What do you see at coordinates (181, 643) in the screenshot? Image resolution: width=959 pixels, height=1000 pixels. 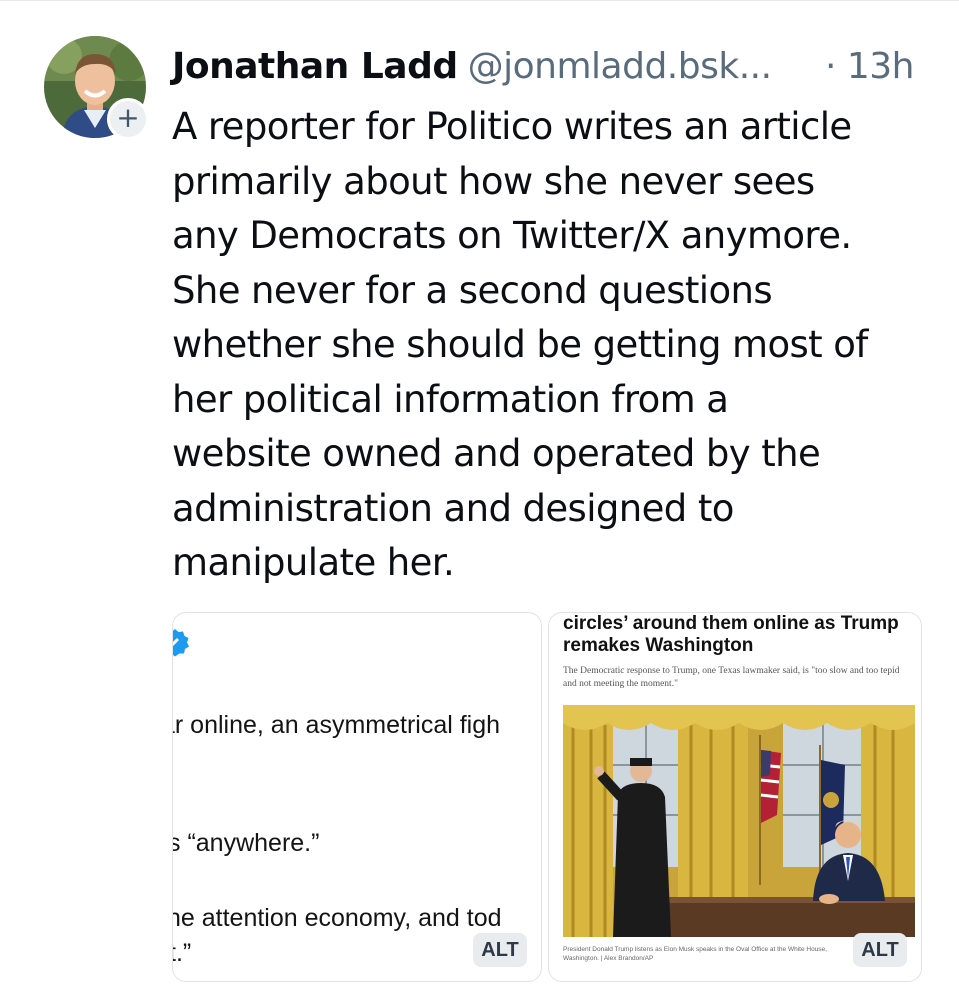 I see `verified-badge-icon` at bounding box center [181, 643].